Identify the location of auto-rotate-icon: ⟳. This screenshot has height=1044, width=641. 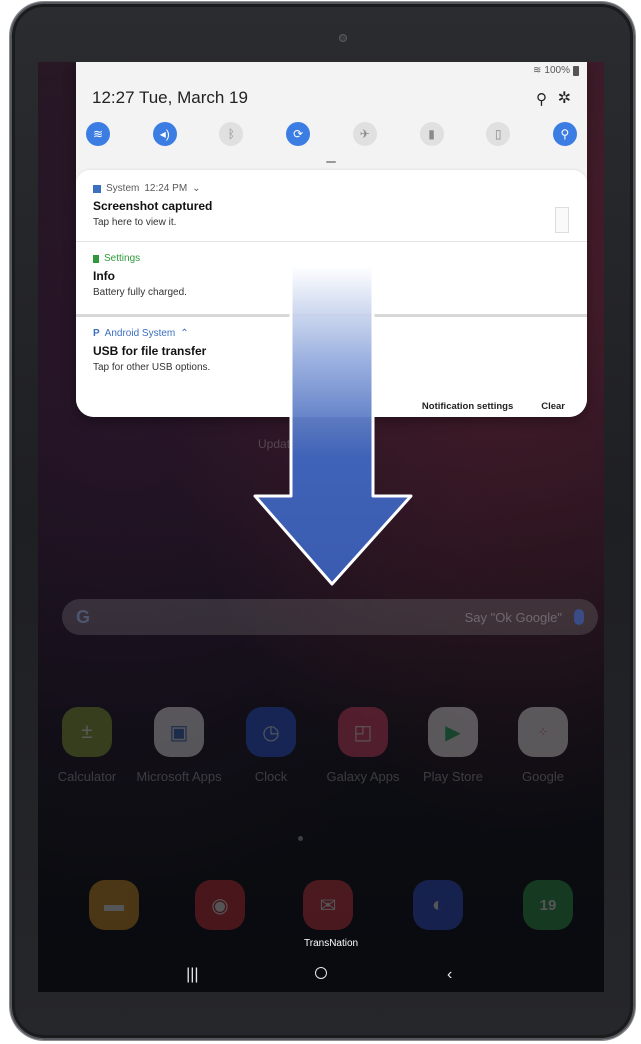
(298, 134).